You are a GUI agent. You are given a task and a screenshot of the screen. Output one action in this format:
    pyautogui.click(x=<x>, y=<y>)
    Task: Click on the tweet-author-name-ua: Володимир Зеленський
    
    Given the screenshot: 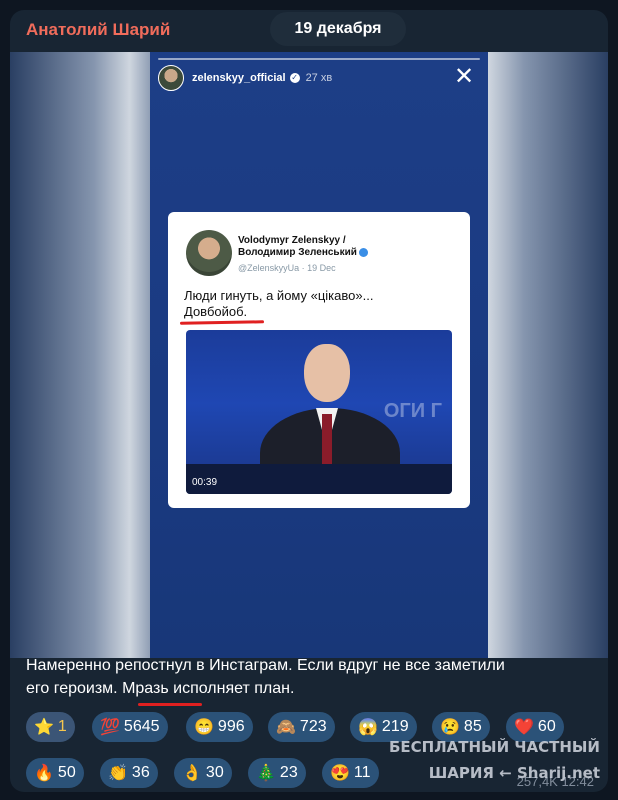 What is the action you would take?
    pyautogui.click(x=303, y=252)
    